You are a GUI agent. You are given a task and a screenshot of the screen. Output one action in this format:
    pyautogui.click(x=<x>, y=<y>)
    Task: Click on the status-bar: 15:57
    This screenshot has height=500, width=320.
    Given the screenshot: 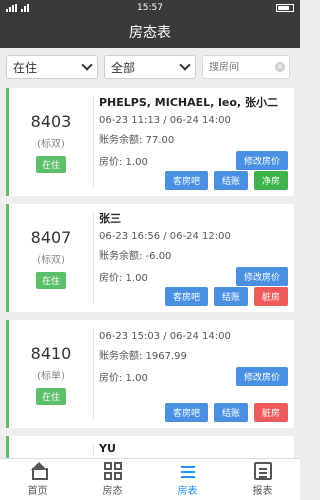 What is the action you would take?
    pyautogui.click(x=150, y=8)
    